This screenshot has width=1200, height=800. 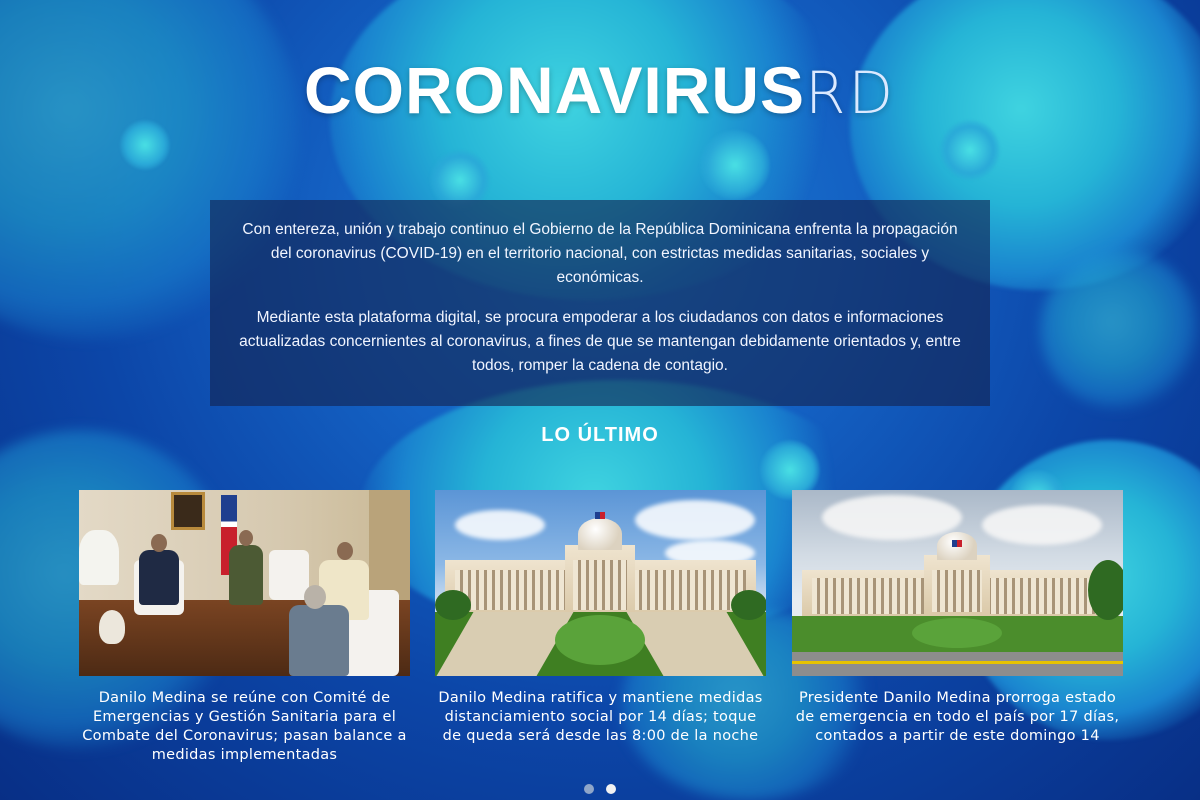 What do you see at coordinates (600, 790) in the screenshot?
I see `carousel-pagination` at bounding box center [600, 790].